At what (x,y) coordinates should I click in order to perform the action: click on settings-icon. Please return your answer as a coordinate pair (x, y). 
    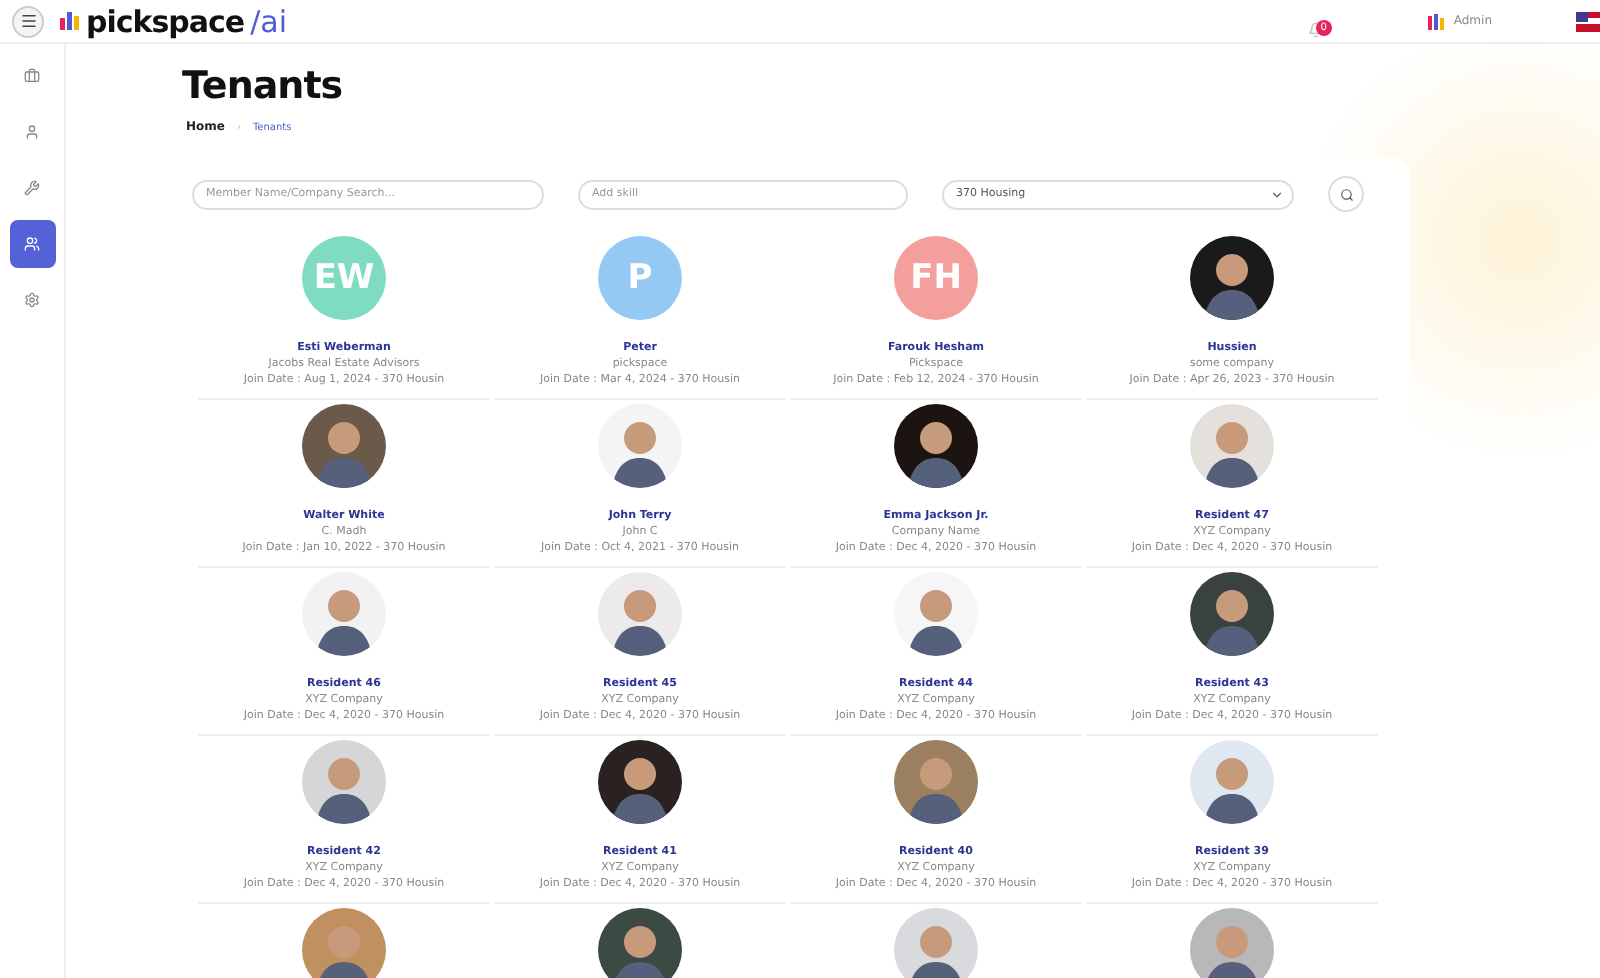
    Looking at the image, I should click on (32, 300).